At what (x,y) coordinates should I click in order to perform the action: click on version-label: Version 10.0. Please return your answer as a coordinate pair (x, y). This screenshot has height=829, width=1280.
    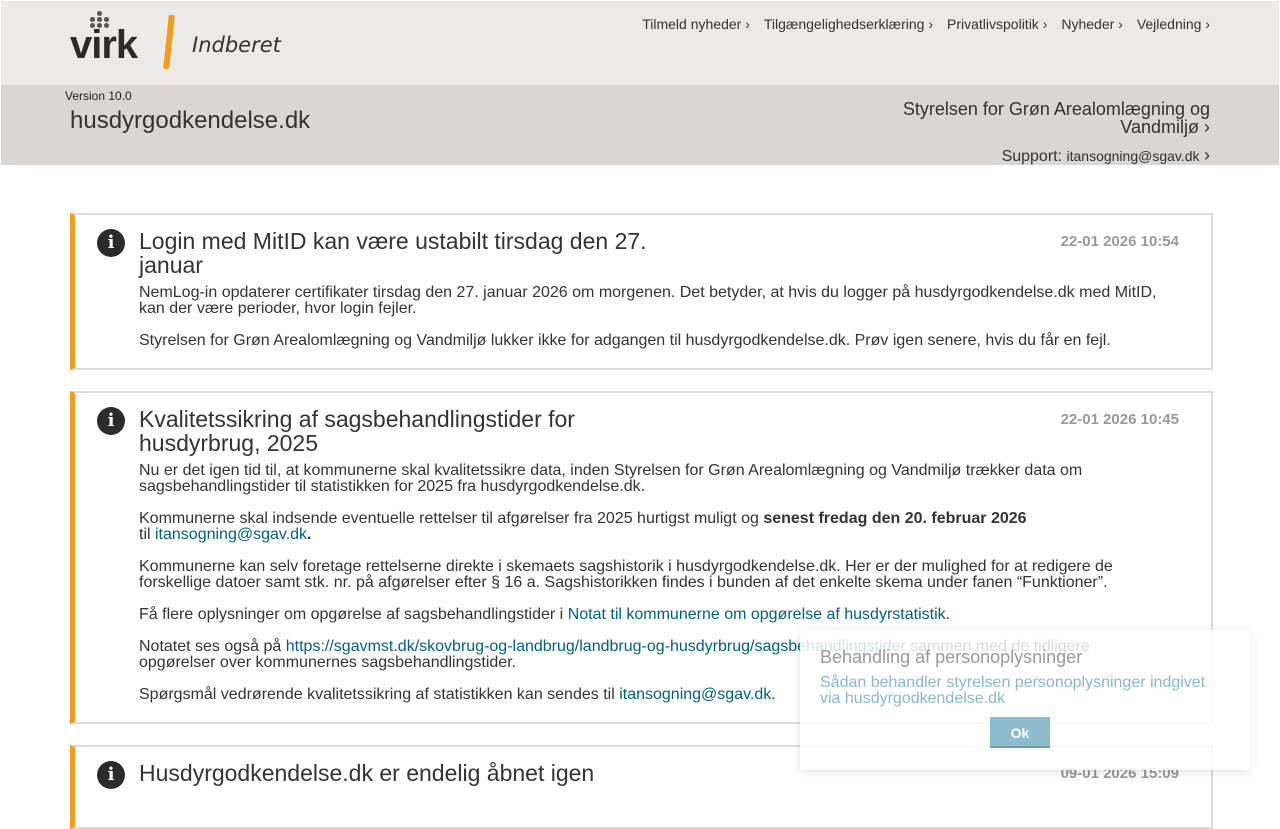
    Looking at the image, I should click on (98, 96).